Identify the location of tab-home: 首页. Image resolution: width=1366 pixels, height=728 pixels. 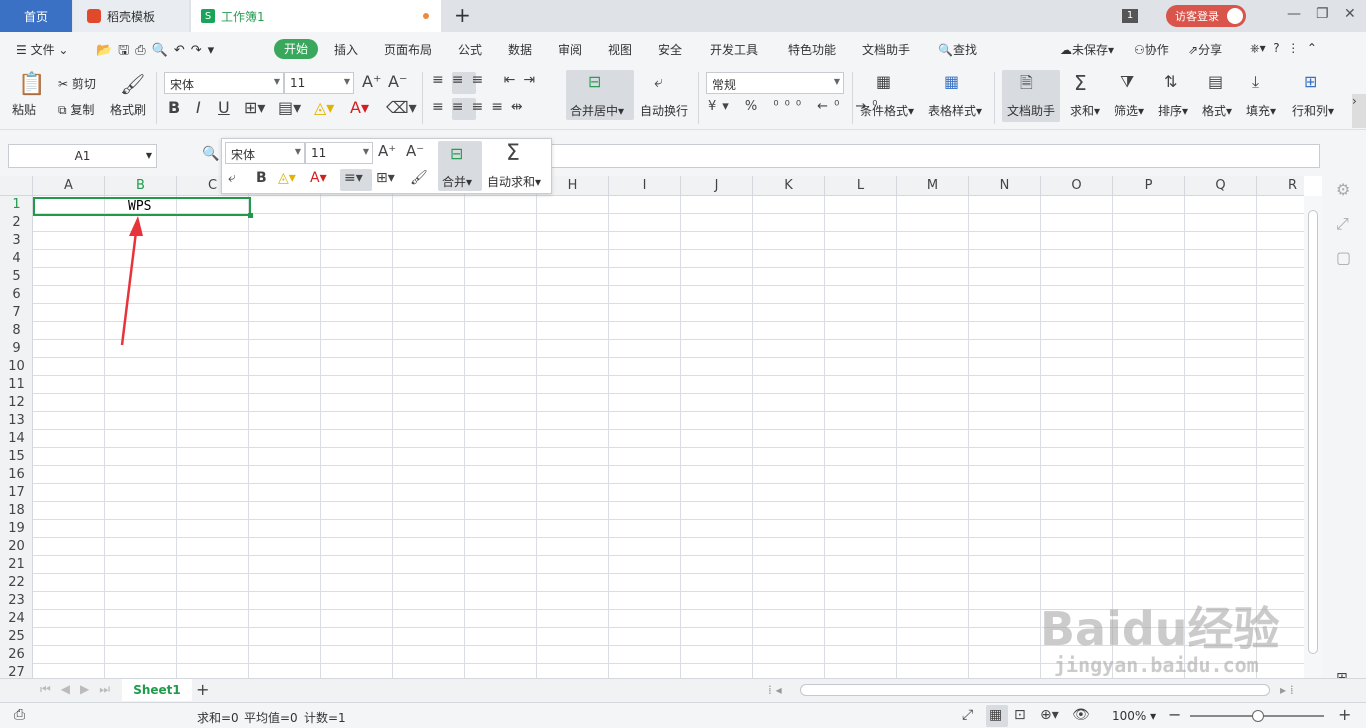
(36, 16).